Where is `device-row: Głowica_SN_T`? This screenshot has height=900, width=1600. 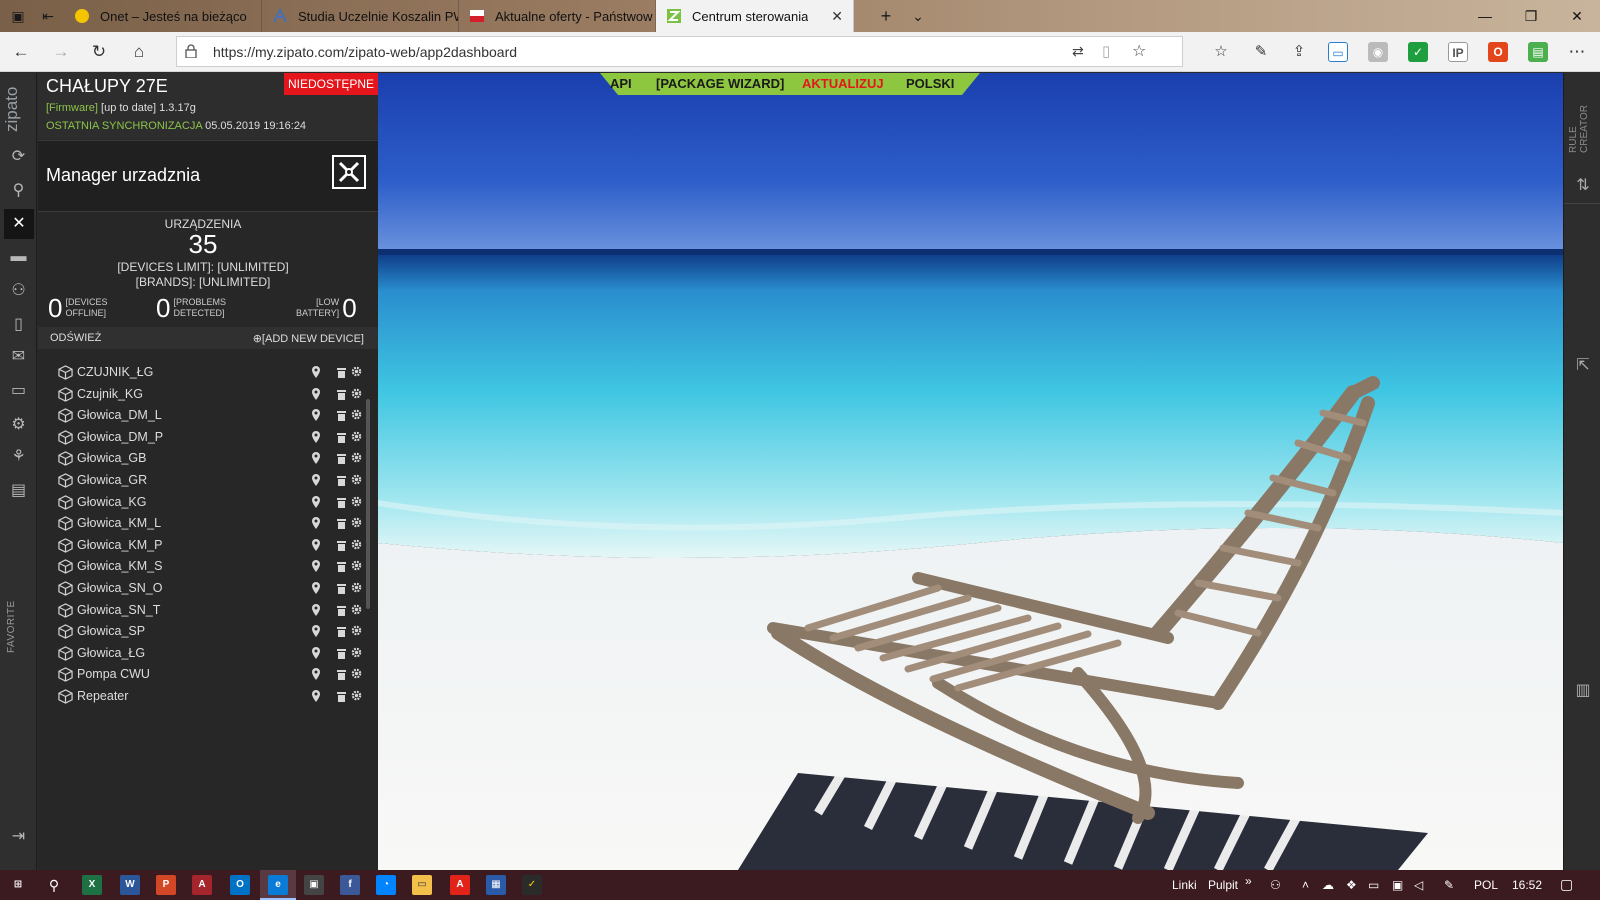
device-row: Głowica_SN_T is located at coordinates (203, 611).